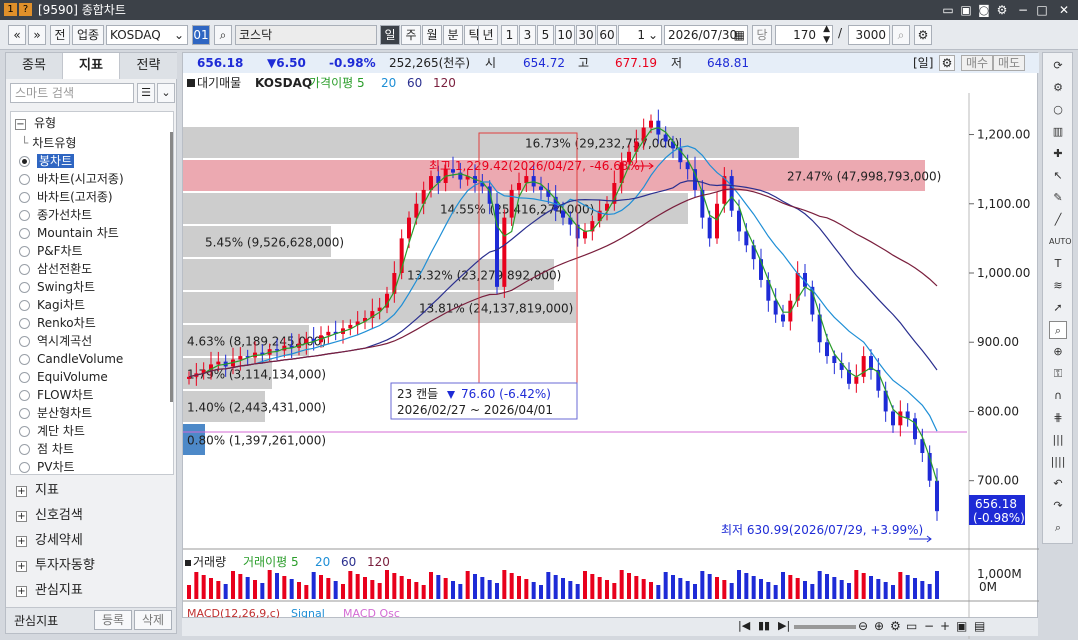 The image size is (1078, 640). I want to click on smart-search-input: 스마트 검색, so click(72, 93).